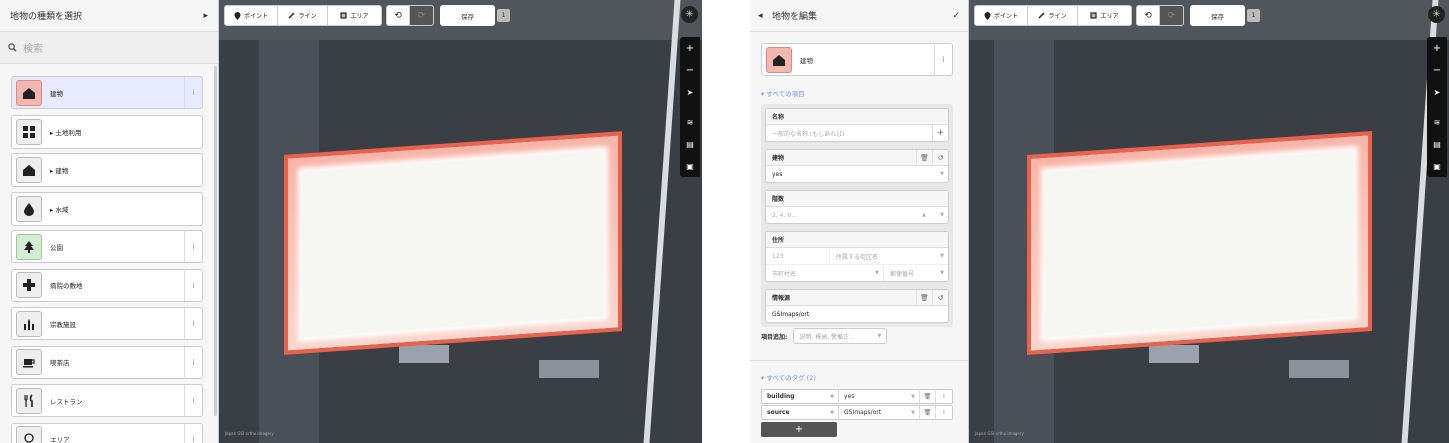 The height and width of the screenshot is (443, 1449). What do you see at coordinates (840, 336) in the screenshot?
I see `add-field-combo: 説明, 標高, 警備正... ▼` at bounding box center [840, 336].